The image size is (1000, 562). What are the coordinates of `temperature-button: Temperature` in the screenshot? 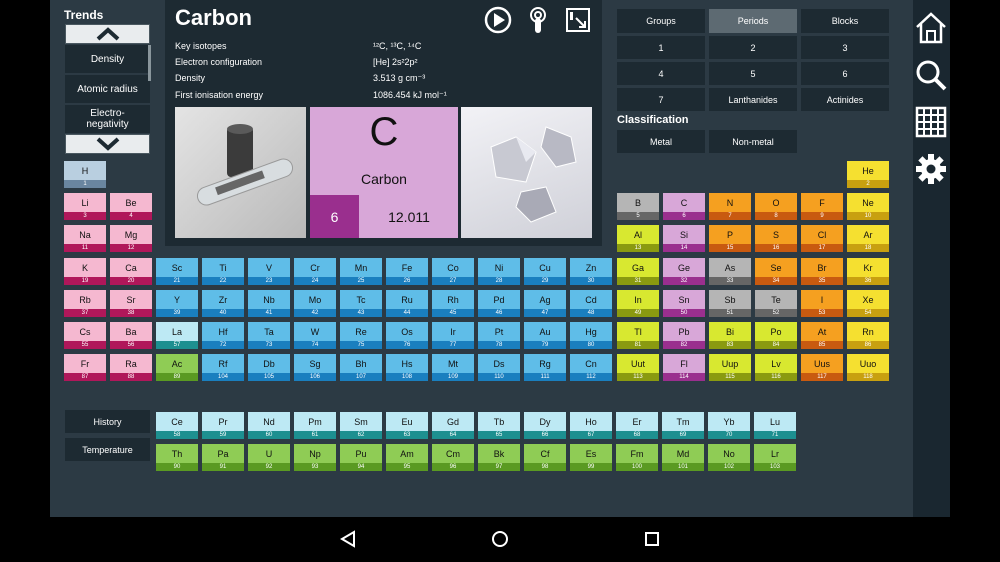 It's located at (107, 449).